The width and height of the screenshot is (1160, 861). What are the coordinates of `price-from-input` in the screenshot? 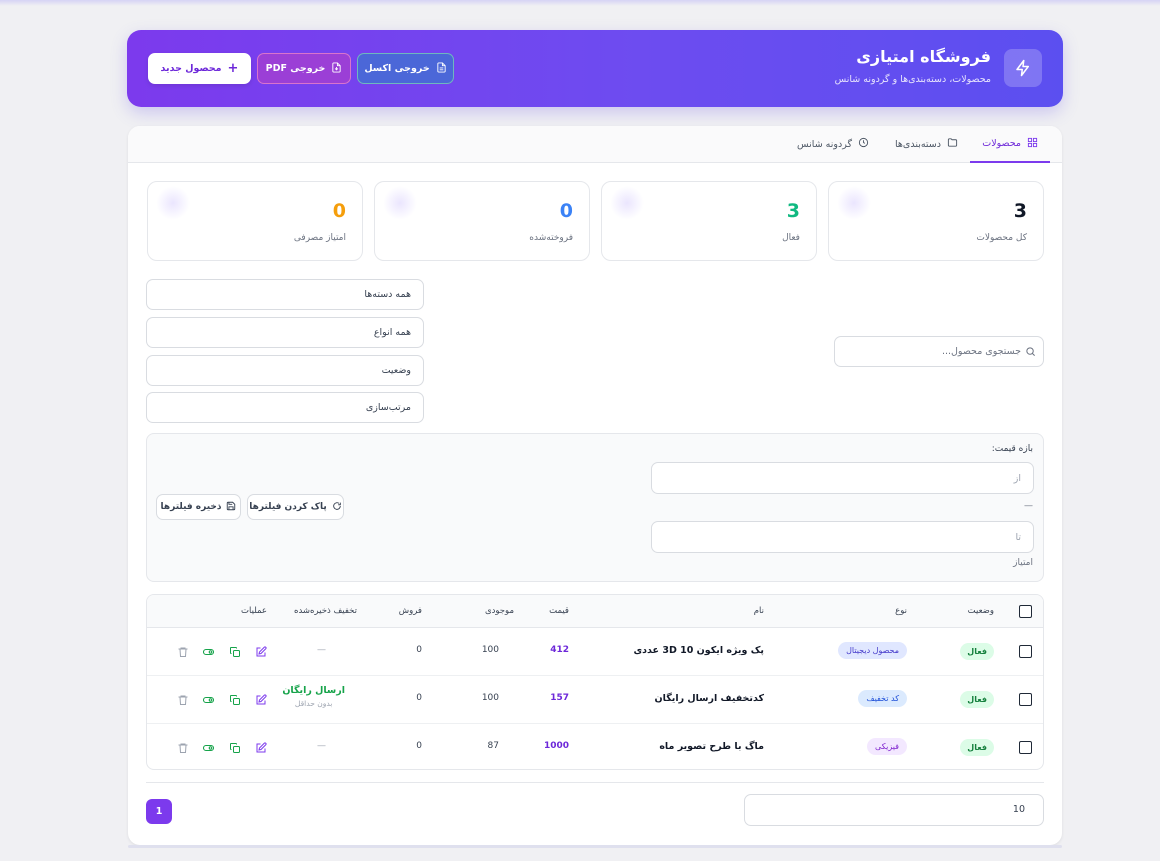 It's located at (842, 478).